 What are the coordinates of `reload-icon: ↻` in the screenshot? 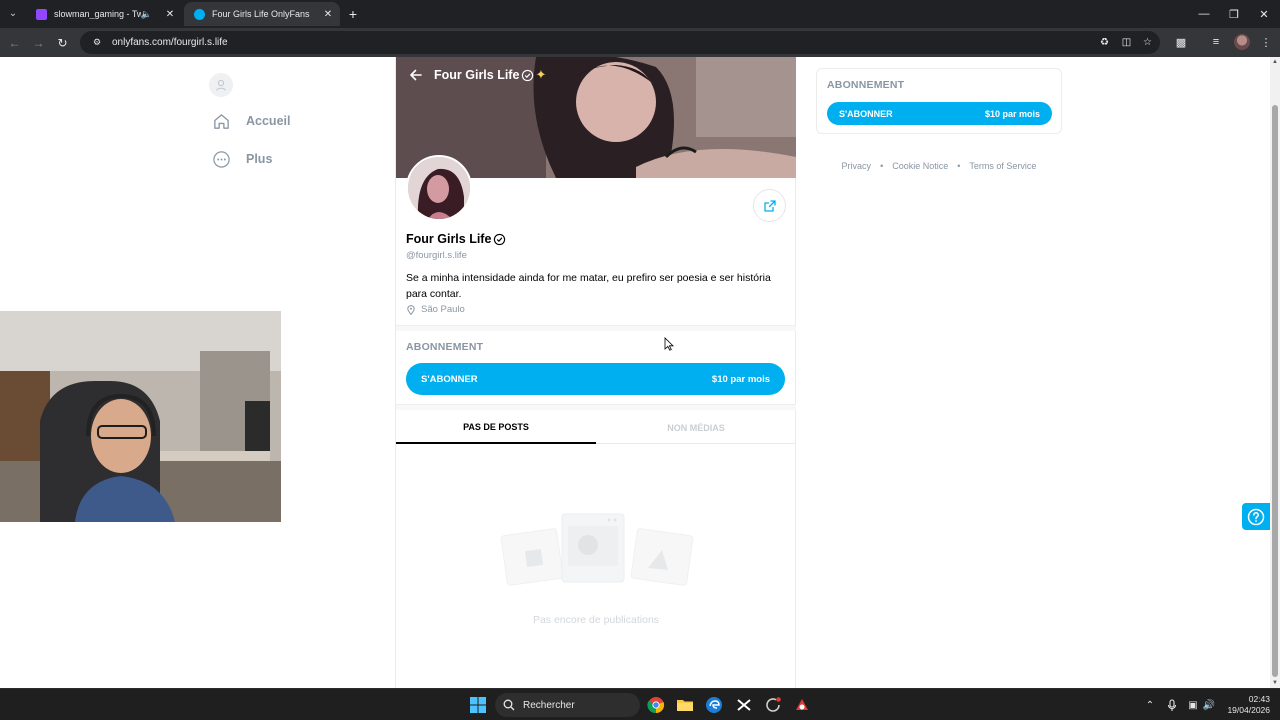 It's located at (62, 42).